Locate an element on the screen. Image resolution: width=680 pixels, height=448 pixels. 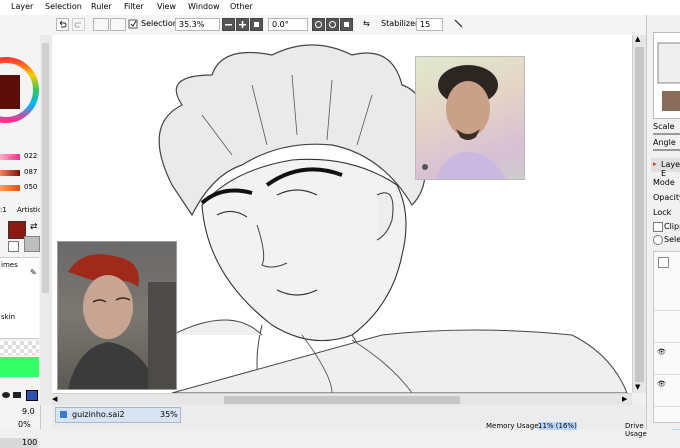
navigator-preview is located at coordinates (666, 75).